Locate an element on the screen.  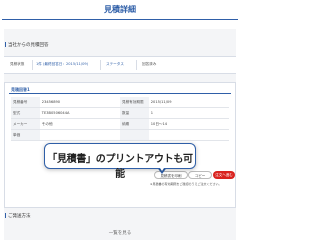
summary-status-value: 回答済み is located at coordinates (149, 64).